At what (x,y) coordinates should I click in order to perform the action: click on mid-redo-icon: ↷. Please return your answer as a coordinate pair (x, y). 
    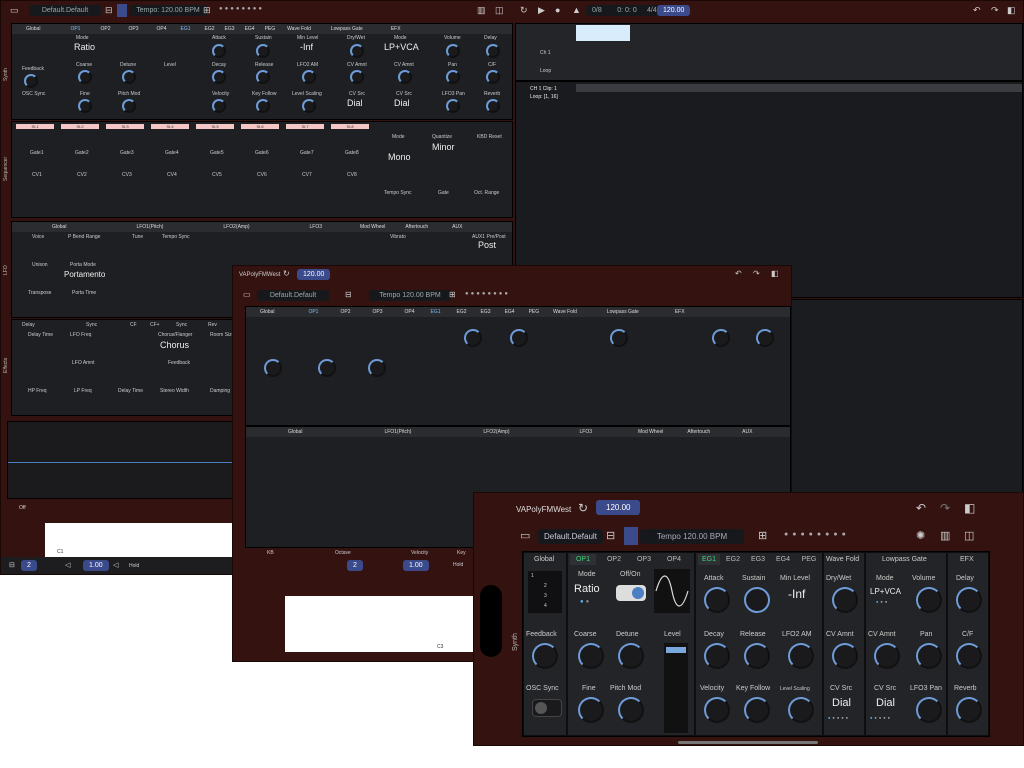
    Looking at the image, I should click on (756, 274).